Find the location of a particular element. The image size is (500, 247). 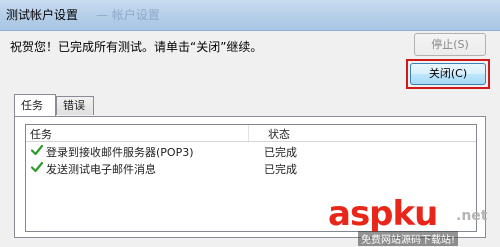

window-title-ghost: — 帐户设置 is located at coordinates (128, 15).